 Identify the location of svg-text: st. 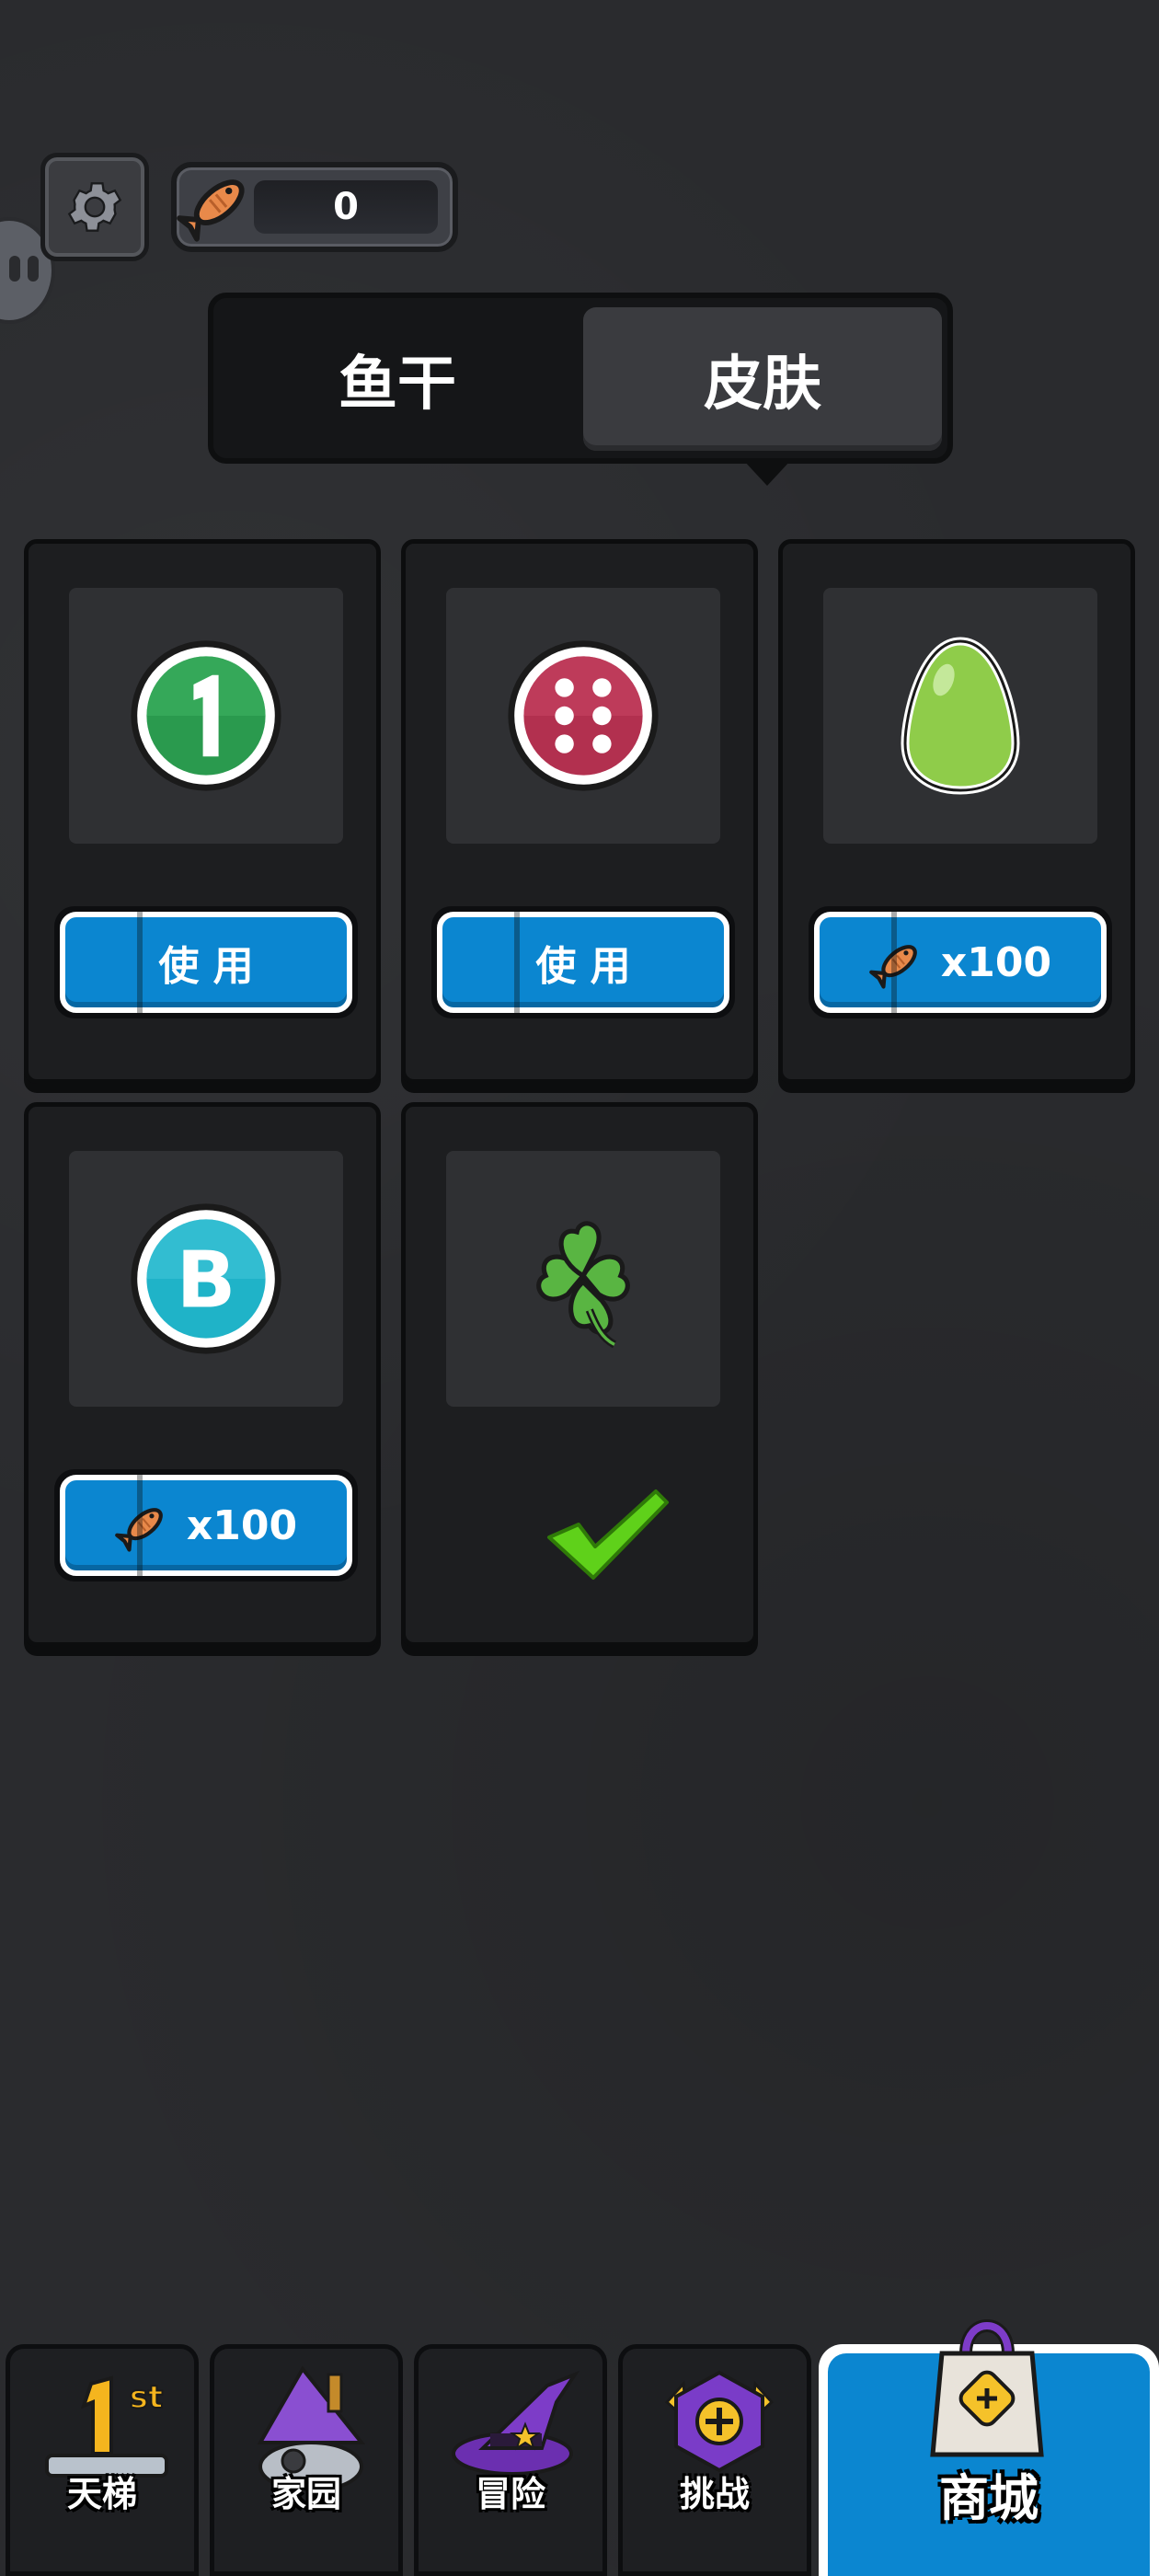
(147, 2397).